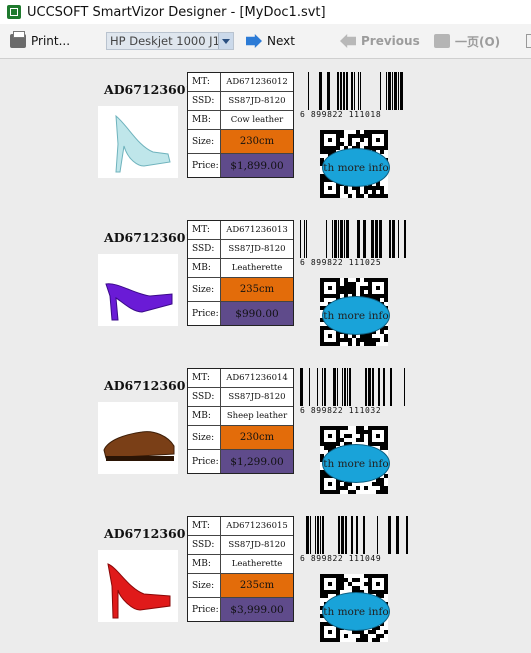  What do you see at coordinates (204, 545) in the screenshot?
I see `ssd-key: SSD:` at bounding box center [204, 545].